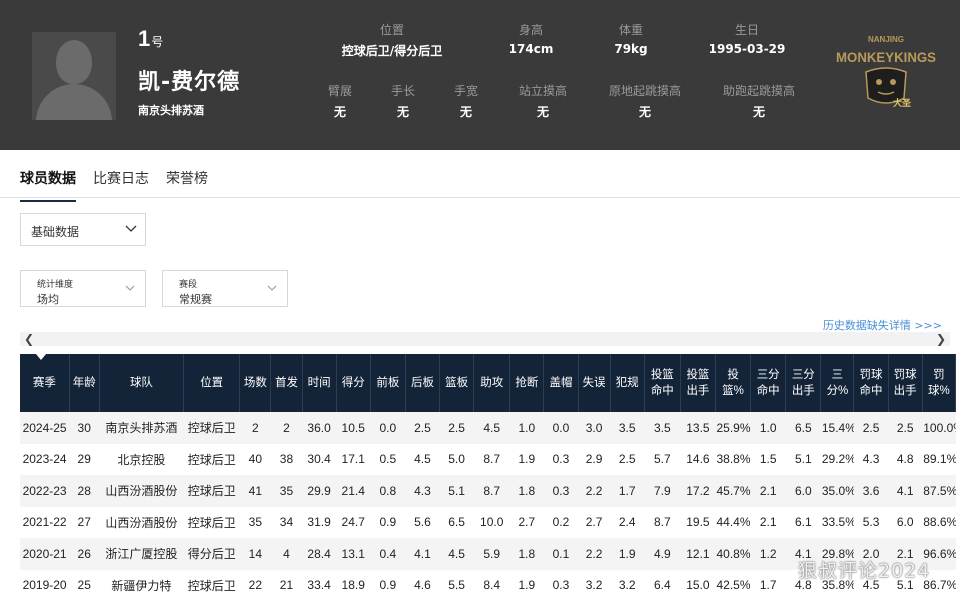  I want to click on header-assists: 助攻, so click(492, 383).